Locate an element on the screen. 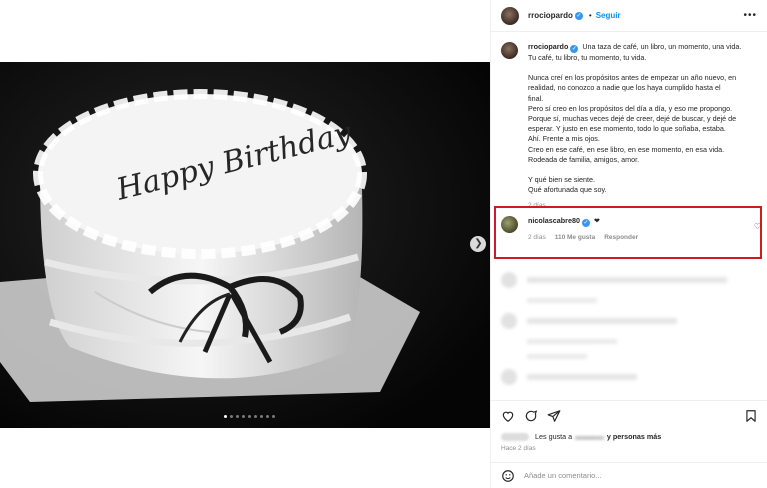 The image size is (767, 488). share-icon is located at coordinates (554, 416).